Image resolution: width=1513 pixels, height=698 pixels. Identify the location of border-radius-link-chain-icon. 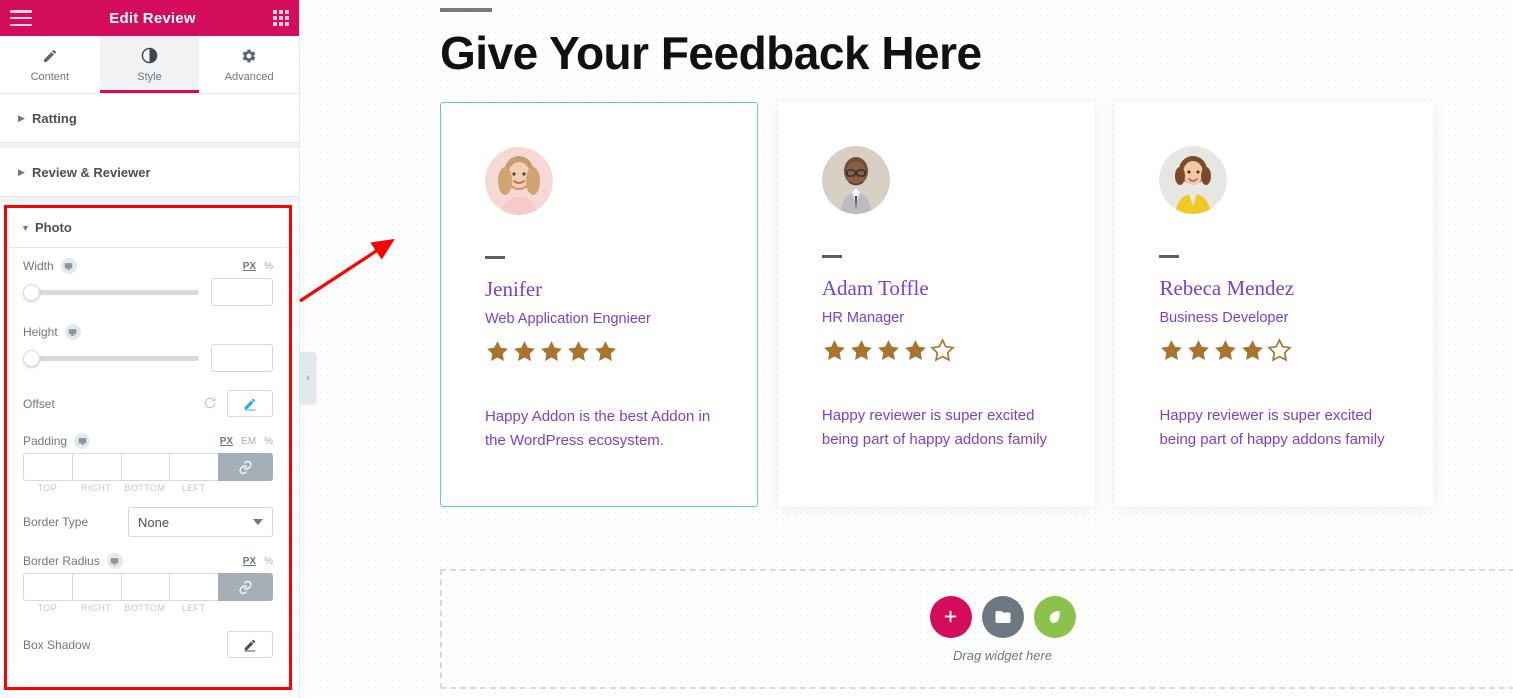
(245, 587).